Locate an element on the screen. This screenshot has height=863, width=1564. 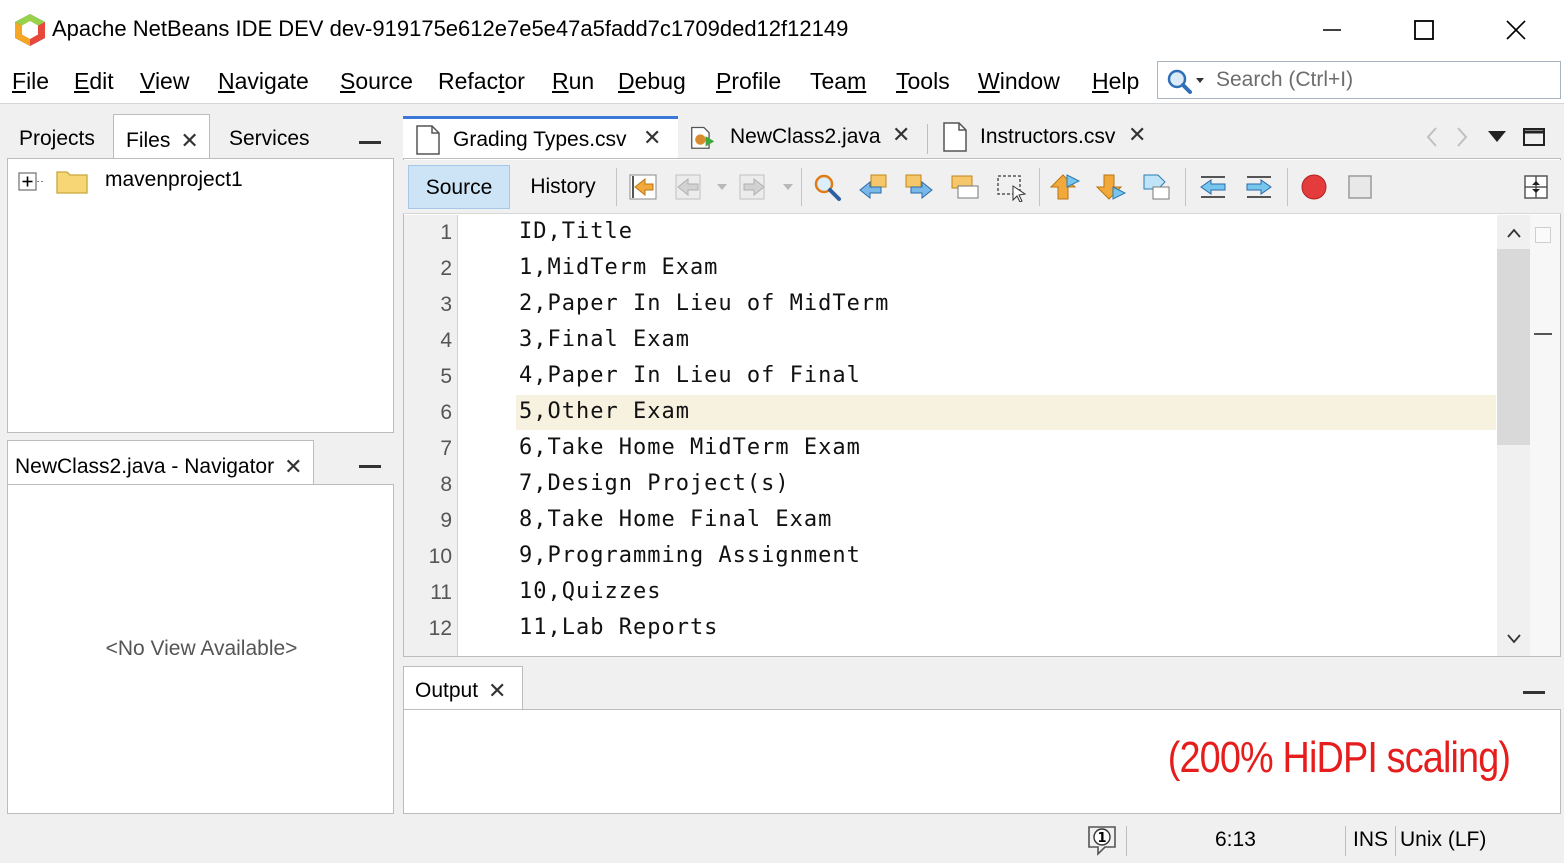
editor-tab-newclass2: NewClass2.java ✕ is located at coordinates (800, 137).